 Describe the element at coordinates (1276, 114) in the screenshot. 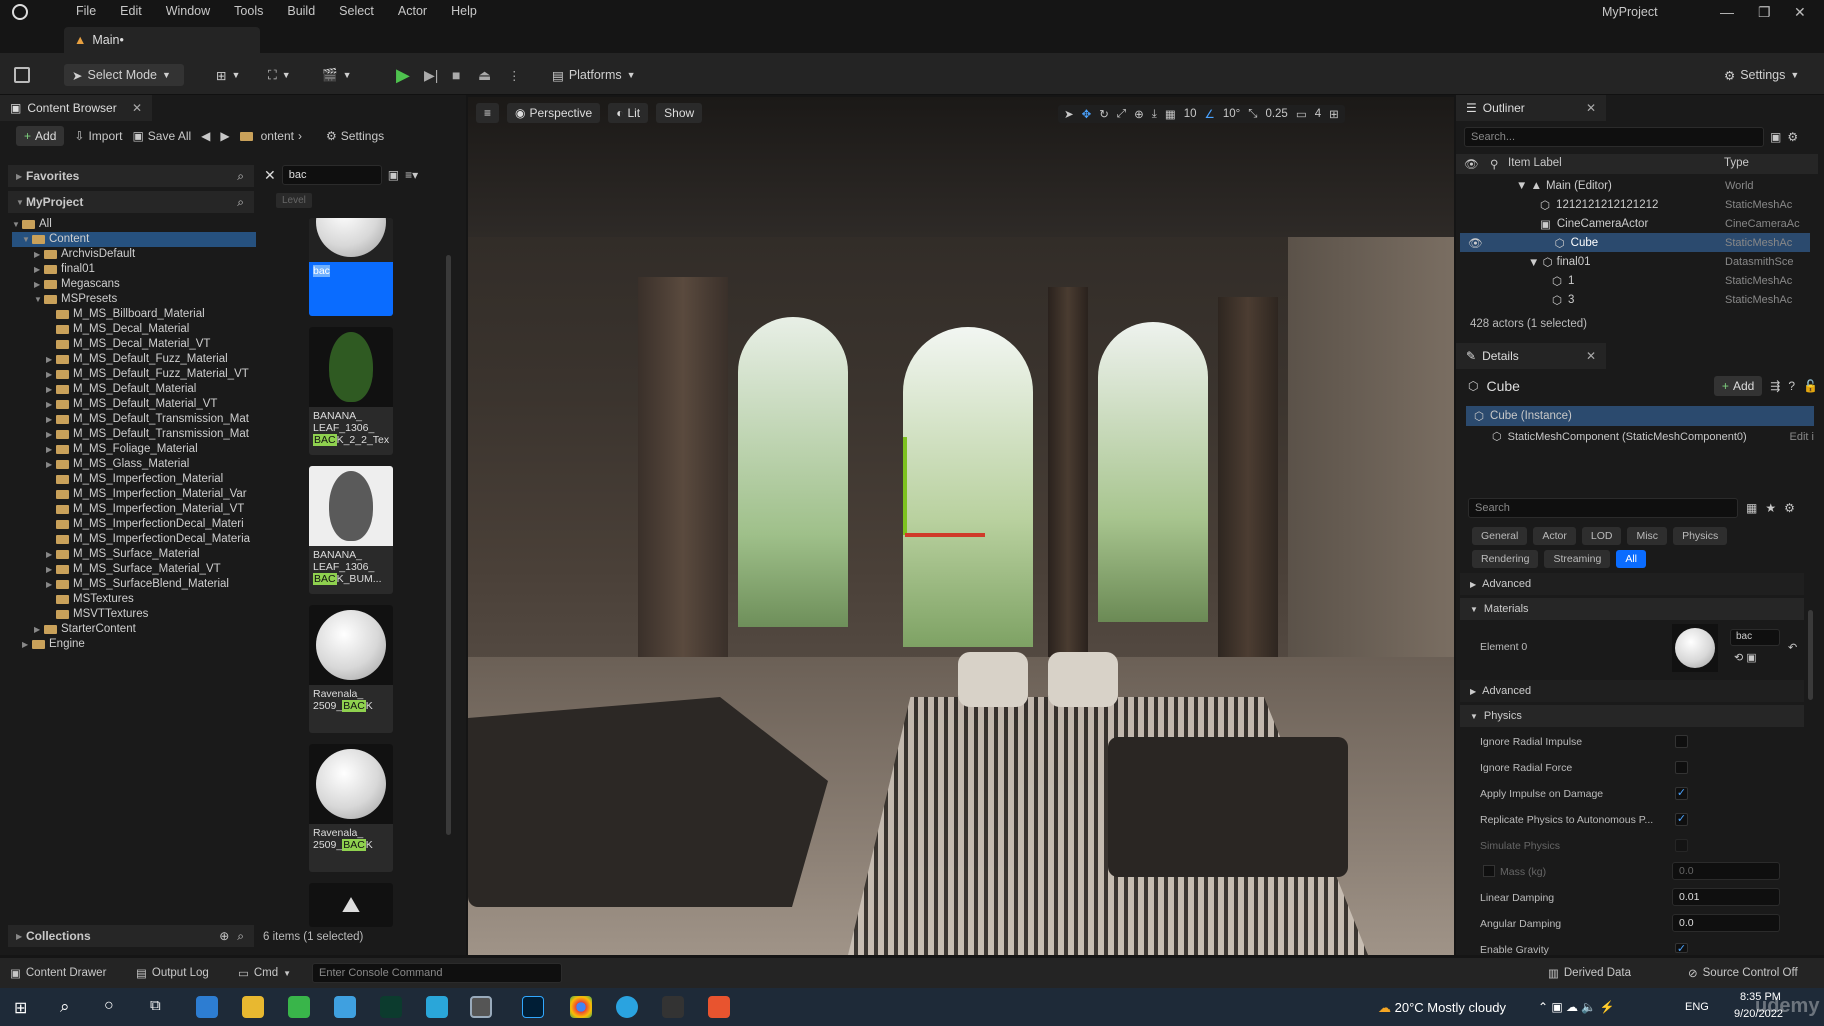

I see `scale-snap-value: 0.25` at that location.